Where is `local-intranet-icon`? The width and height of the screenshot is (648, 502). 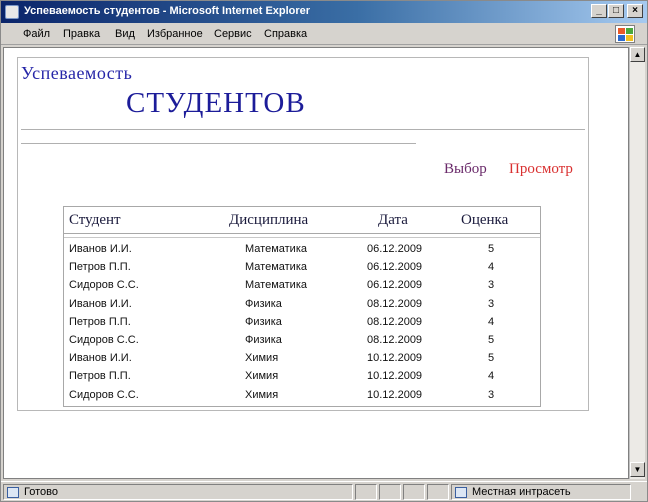
local-intranet-icon is located at coordinates (461, 492).